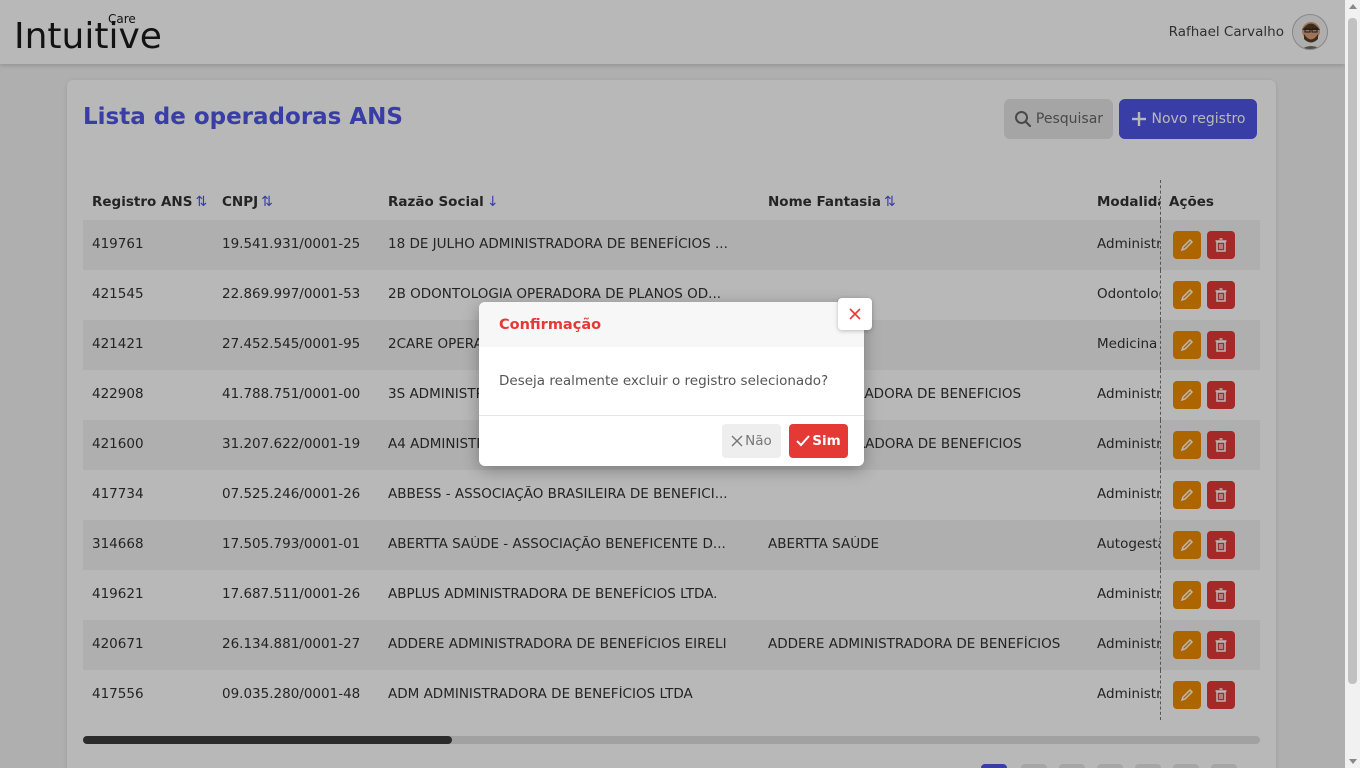 This screenshot has height=768, width=1360. I want to click on vertical-scrollbar, so click(1352, 384).